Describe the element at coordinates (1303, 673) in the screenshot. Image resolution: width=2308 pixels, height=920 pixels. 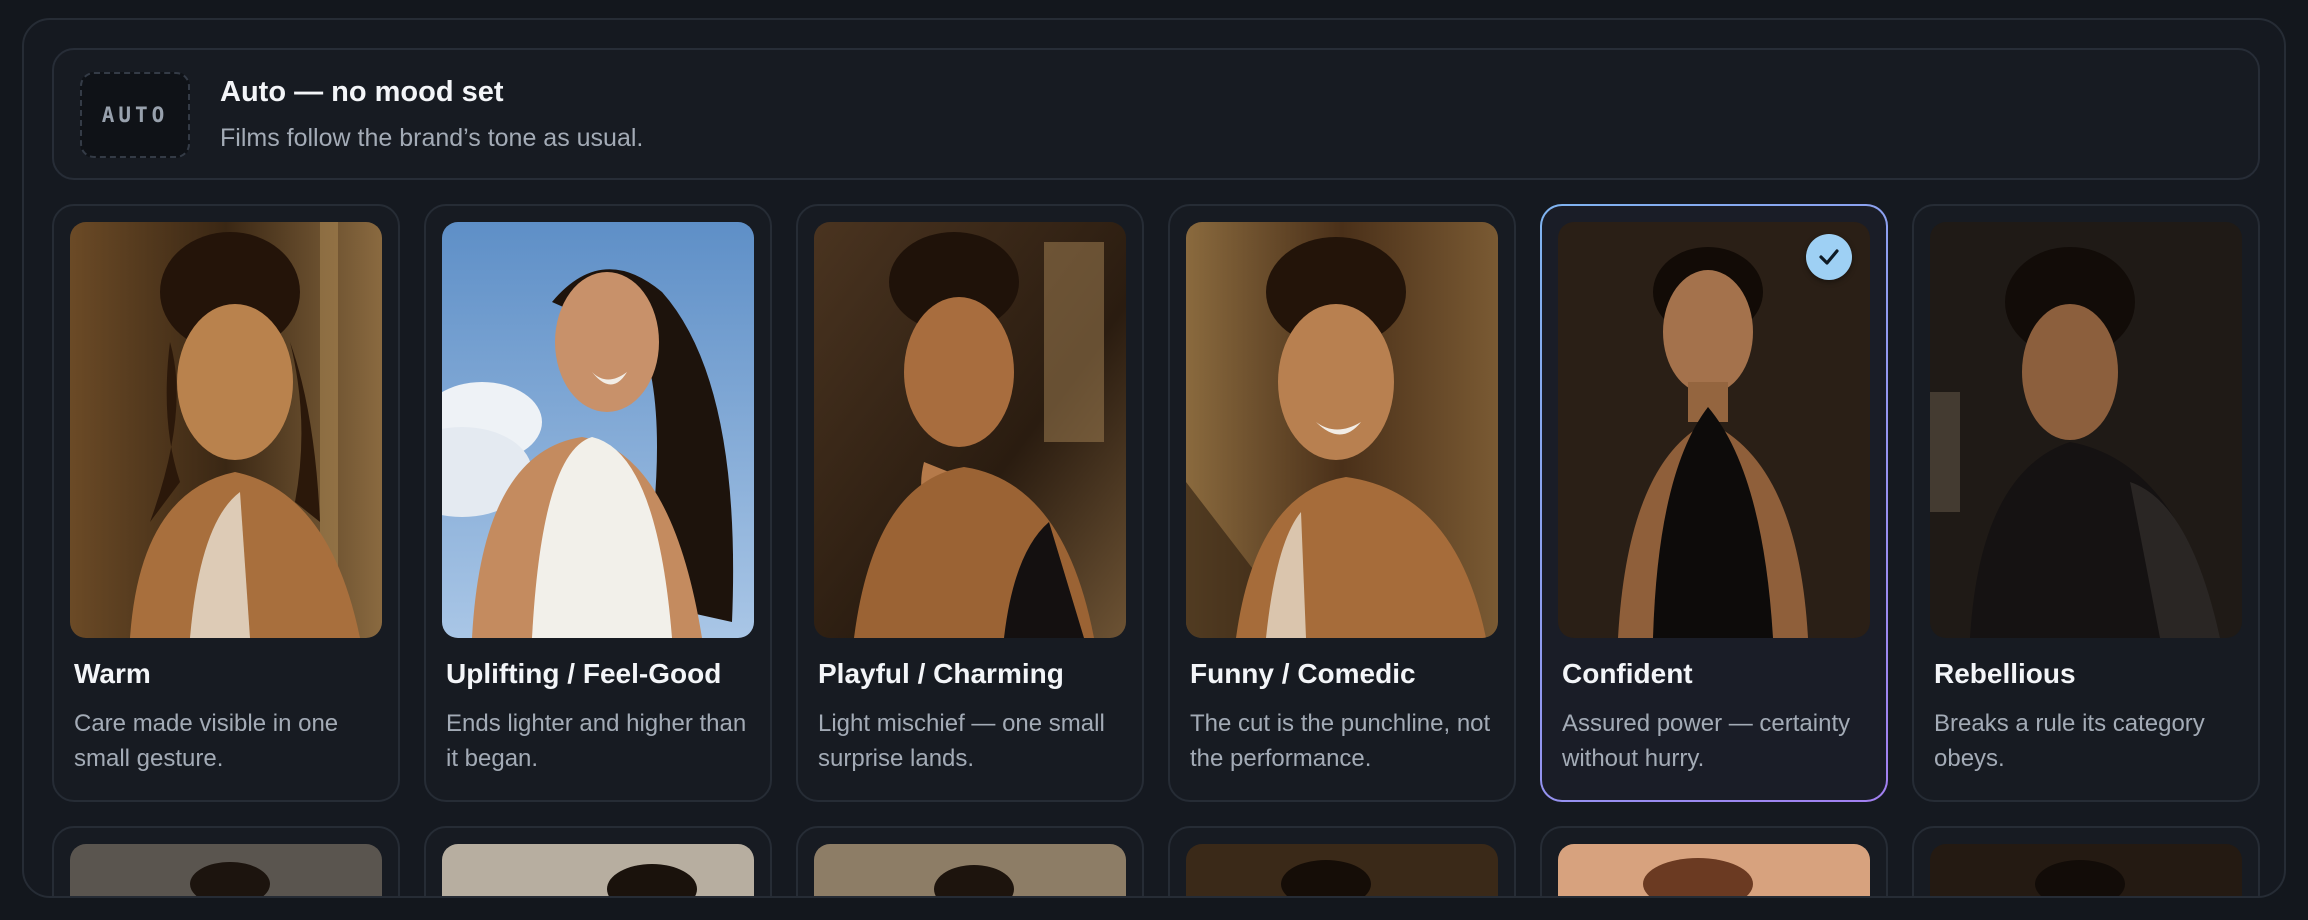
I see `mood-title: Funny / Comedic` at that location.